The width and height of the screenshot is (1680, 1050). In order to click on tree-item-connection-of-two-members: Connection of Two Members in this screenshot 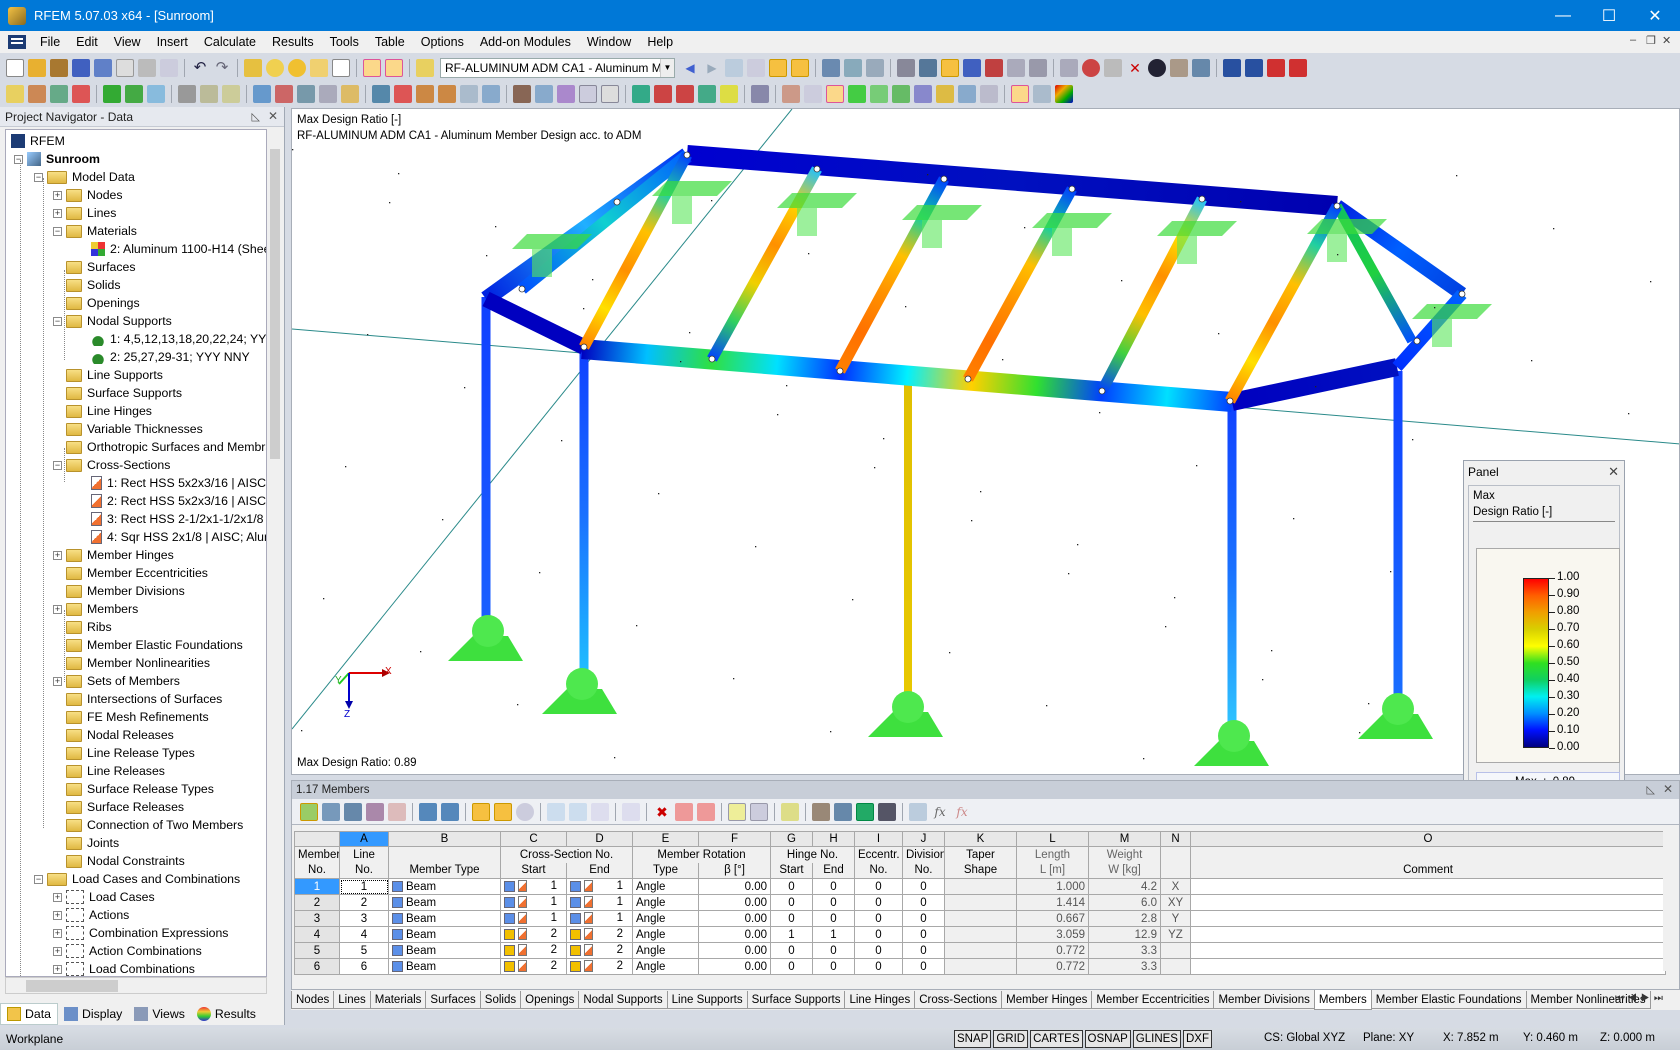, I will do `click(148, 825)`.